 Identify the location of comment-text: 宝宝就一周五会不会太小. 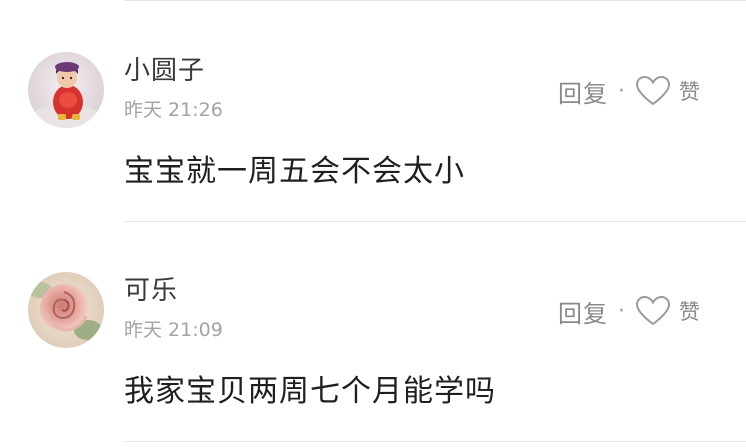
(294, 171).